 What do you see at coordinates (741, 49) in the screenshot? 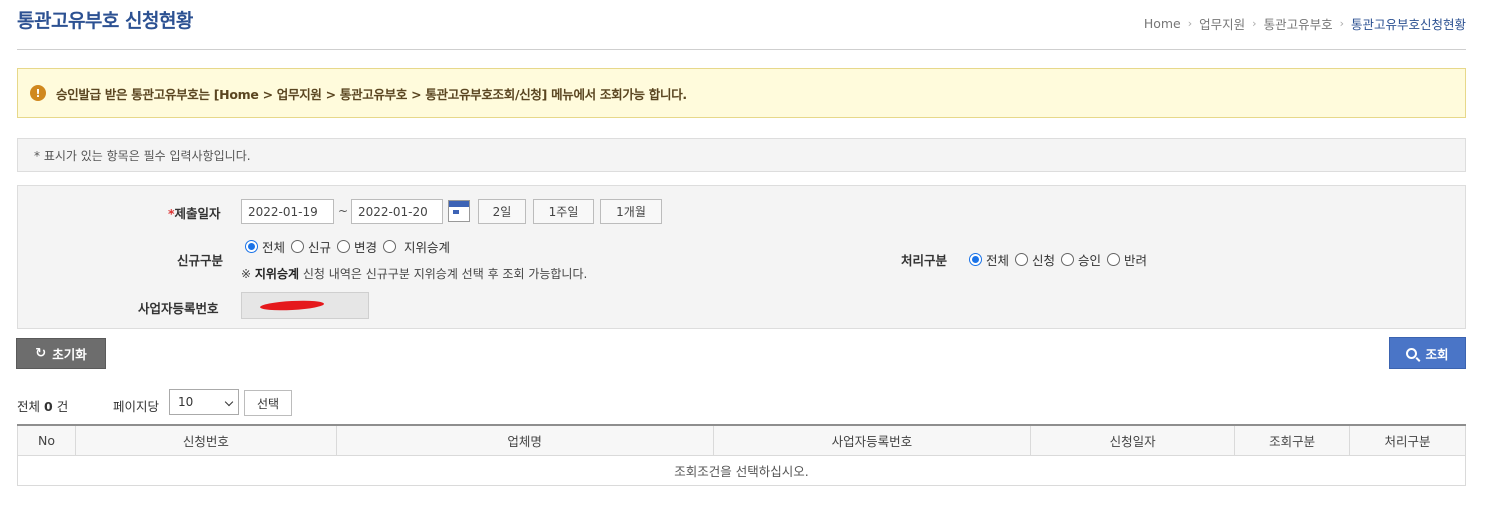
I see `title-divider` at bounding box center [741, 49].